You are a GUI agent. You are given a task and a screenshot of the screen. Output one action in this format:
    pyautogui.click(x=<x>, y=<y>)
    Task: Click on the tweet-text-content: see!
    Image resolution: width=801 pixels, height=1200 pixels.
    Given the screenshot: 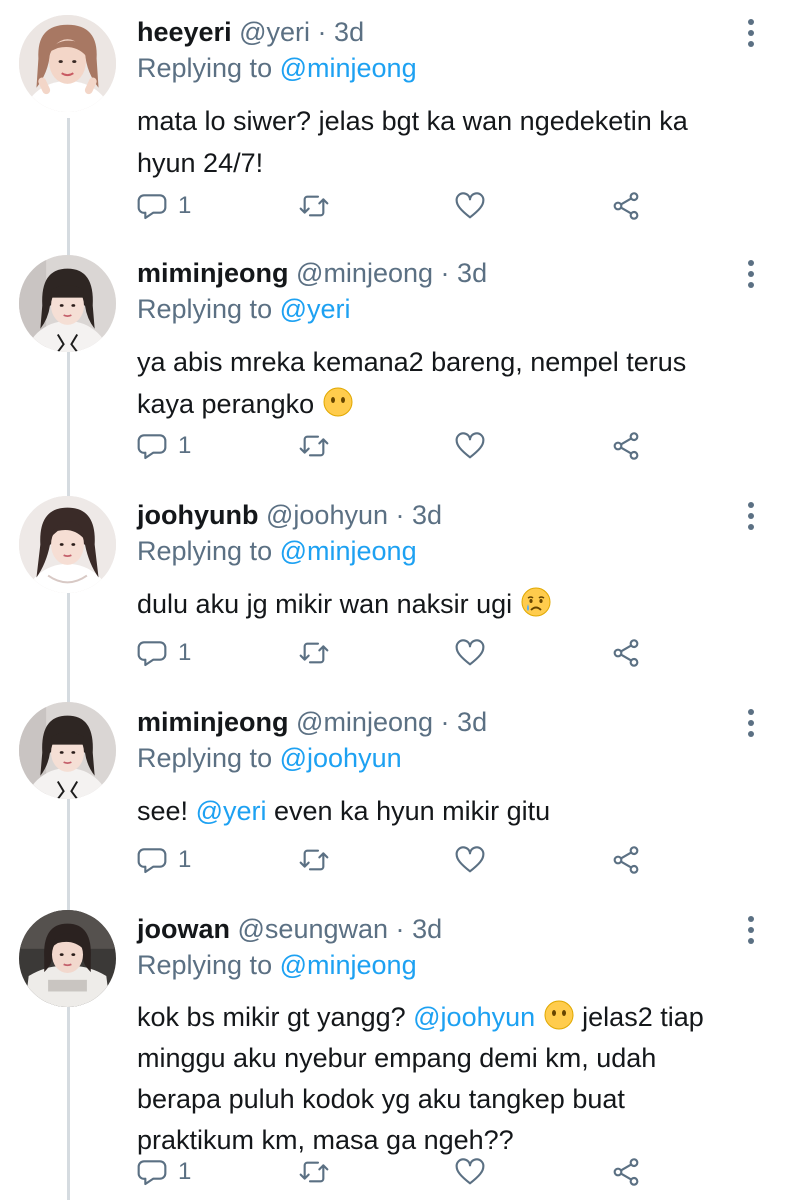 What is the action you would take?
    pyautogui.click(x=163, y=811)
    